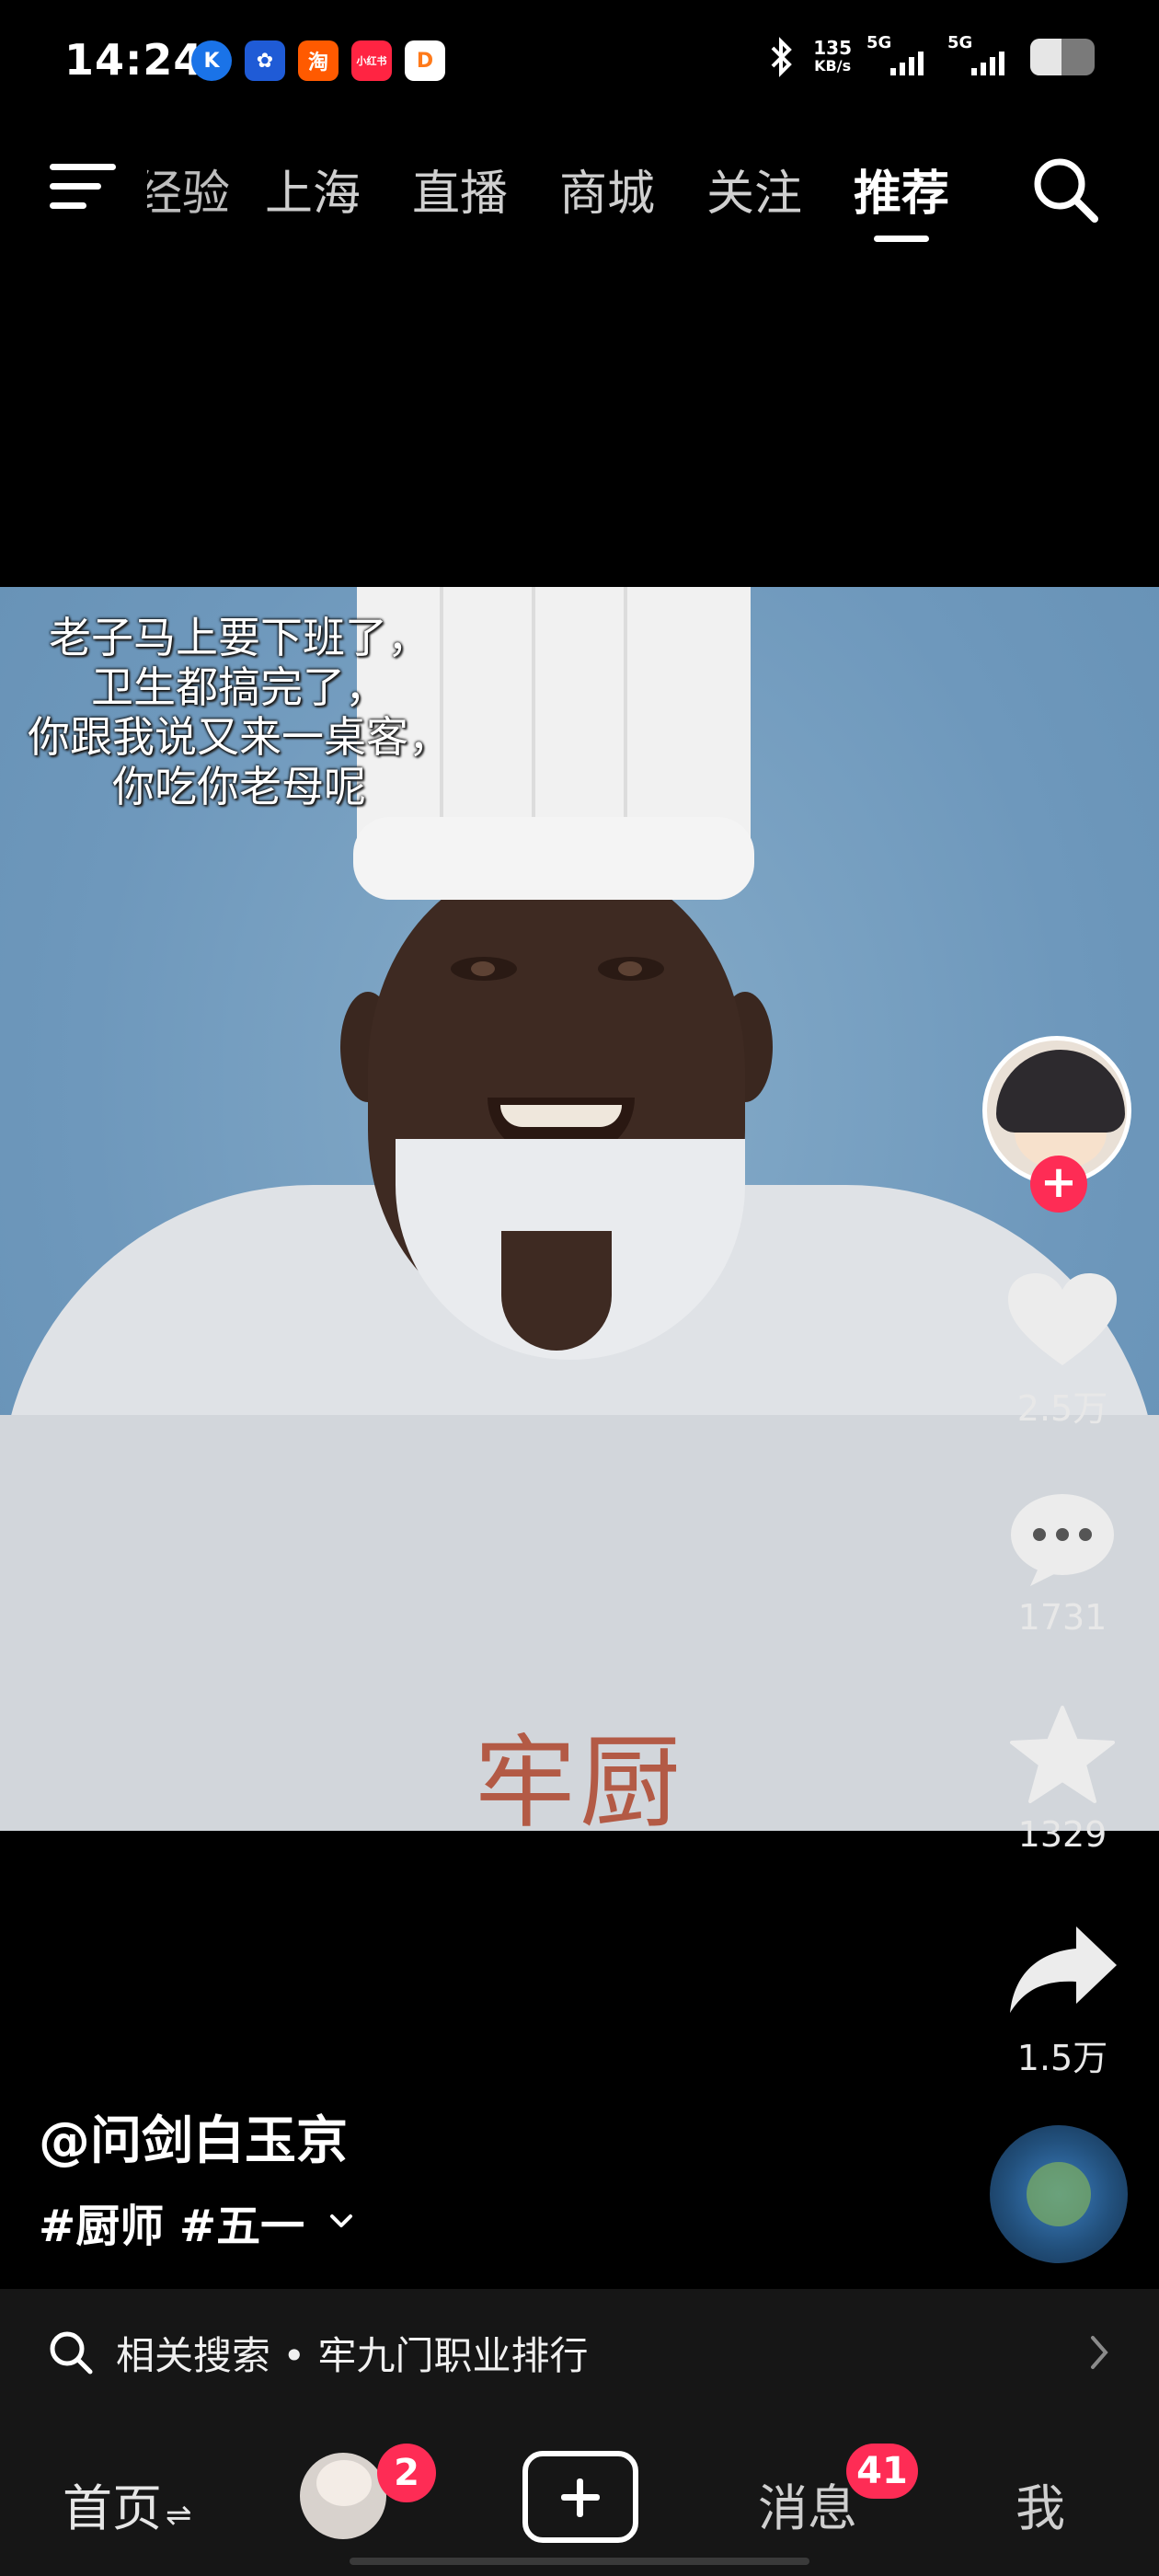  Describe the element at coordinates (134, 60) in the screenshot. I see `status-time: 14:24` at that location.